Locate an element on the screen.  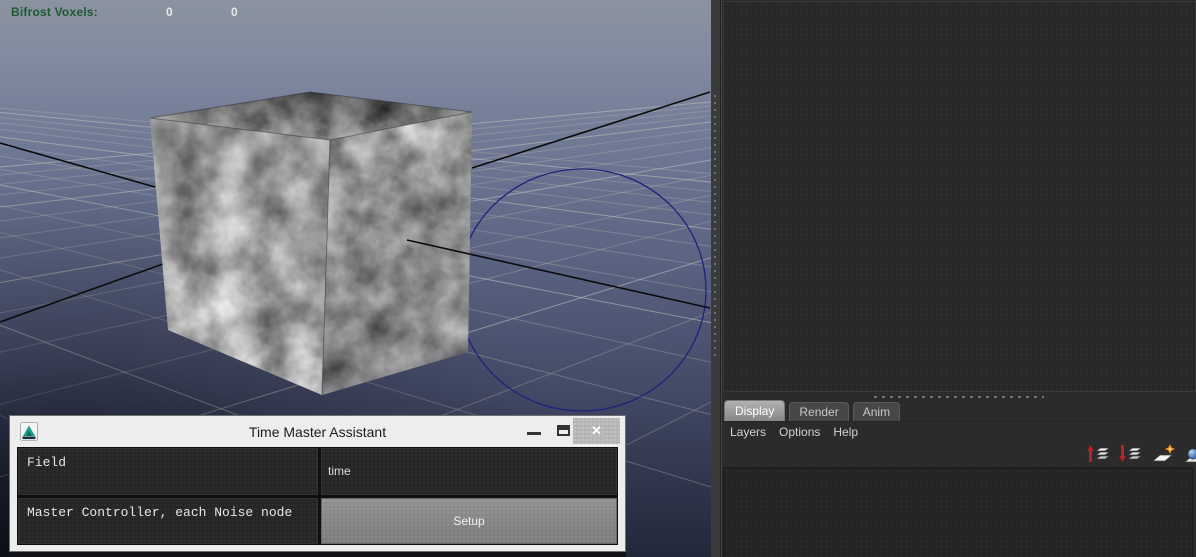
splitter-grip-dashes is located at coordinates (959, 397).